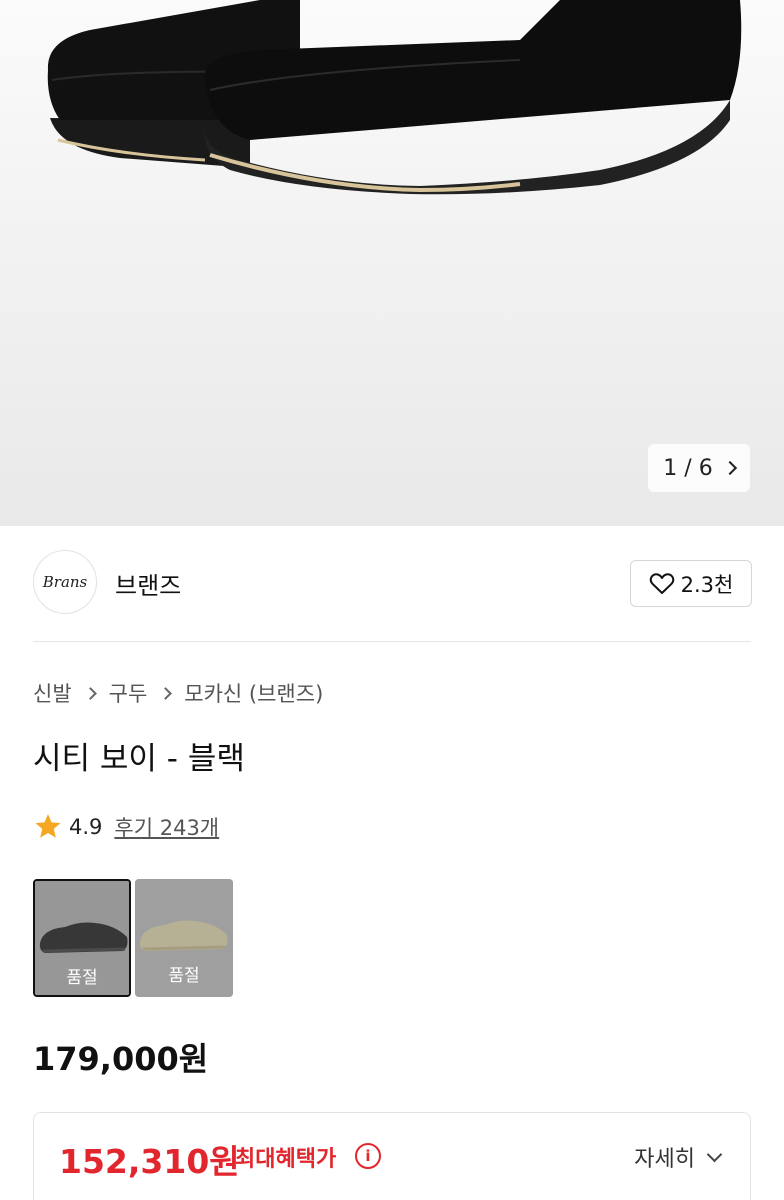 This screenshot has height=1200, width=784. Describe the element at coordinates (707, 584) in the screenshot. I see `like-count: 2.3천` at that location.